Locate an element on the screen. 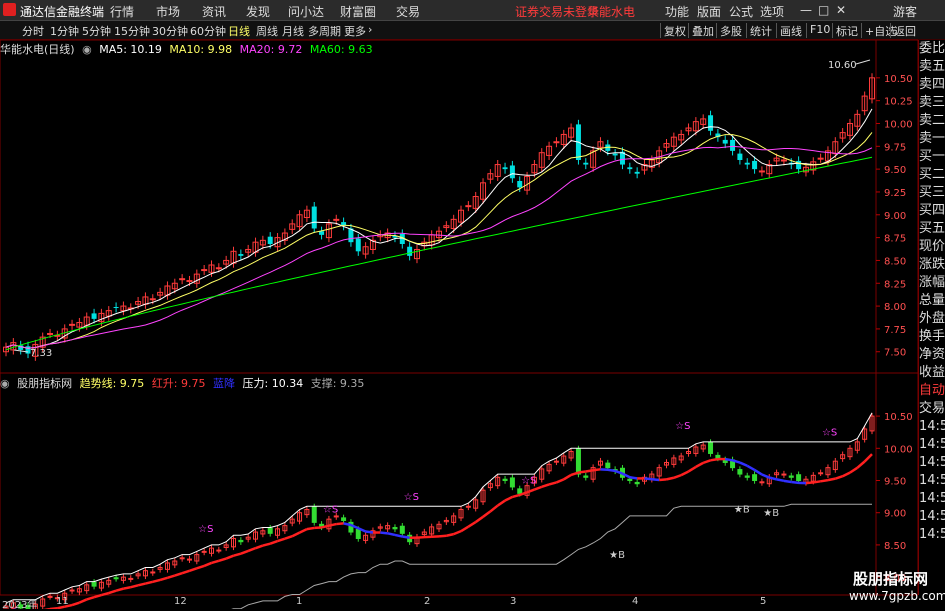 Image resolution: width=945 pixels, height=611 pixels. side-panel-item: 总量 is located at coordinates (932, 301).